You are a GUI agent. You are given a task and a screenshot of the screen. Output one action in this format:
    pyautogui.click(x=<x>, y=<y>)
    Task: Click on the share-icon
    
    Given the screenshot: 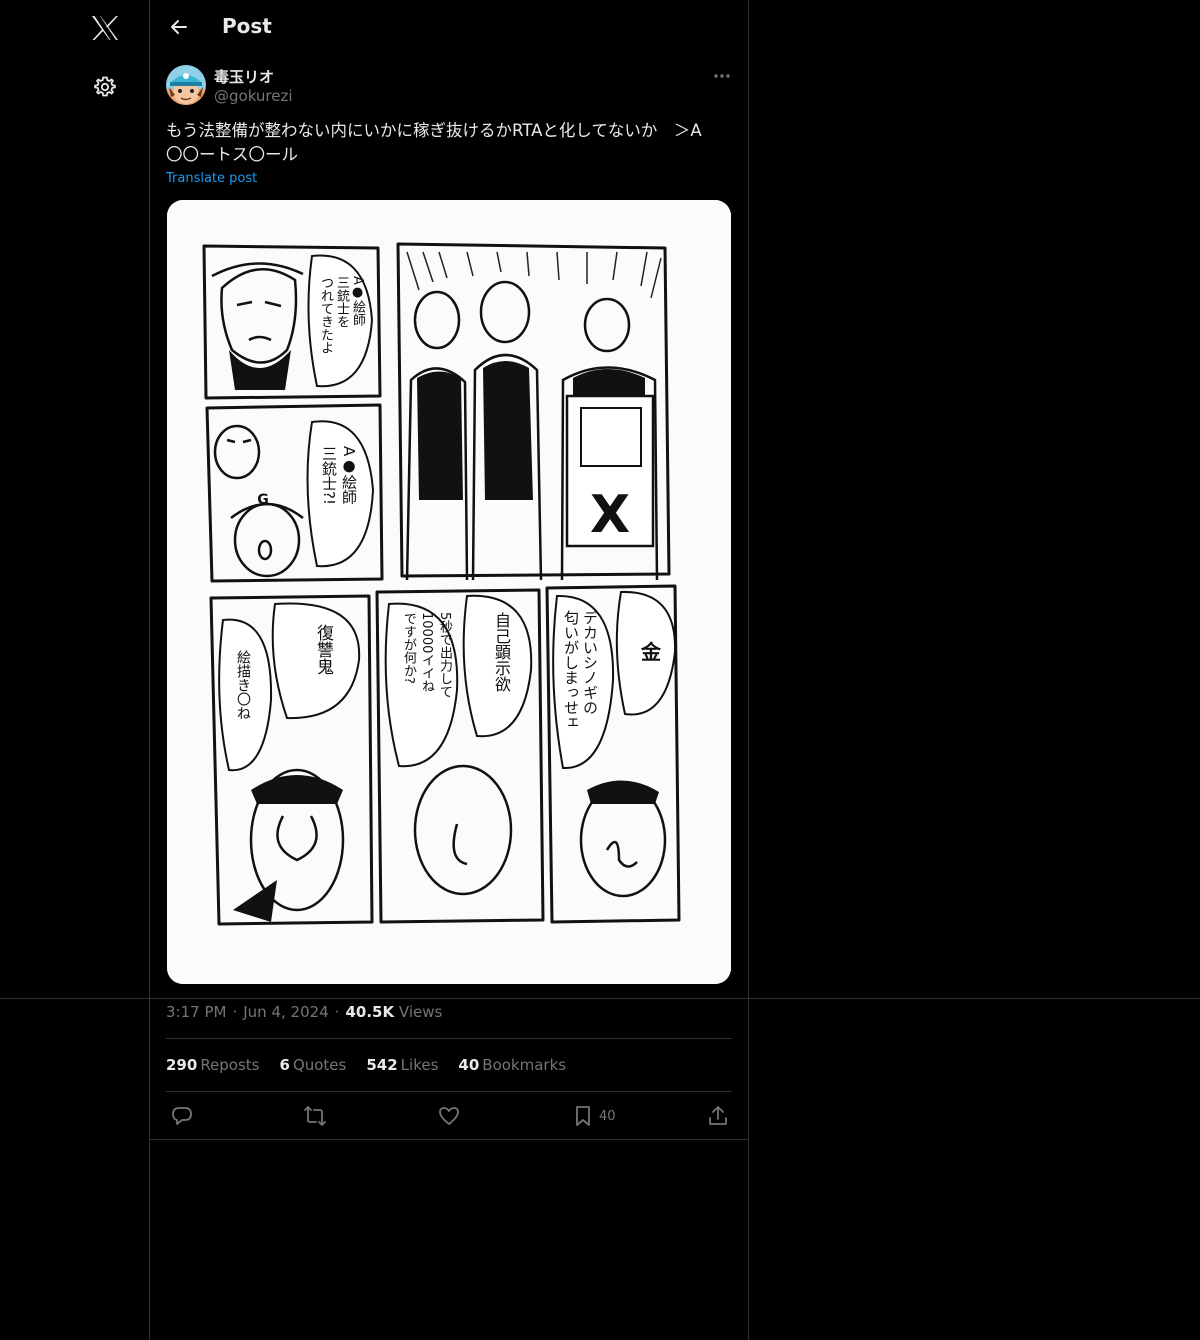 What is the action you would take?
    pyautogui.click(x=718, y=1116)
    